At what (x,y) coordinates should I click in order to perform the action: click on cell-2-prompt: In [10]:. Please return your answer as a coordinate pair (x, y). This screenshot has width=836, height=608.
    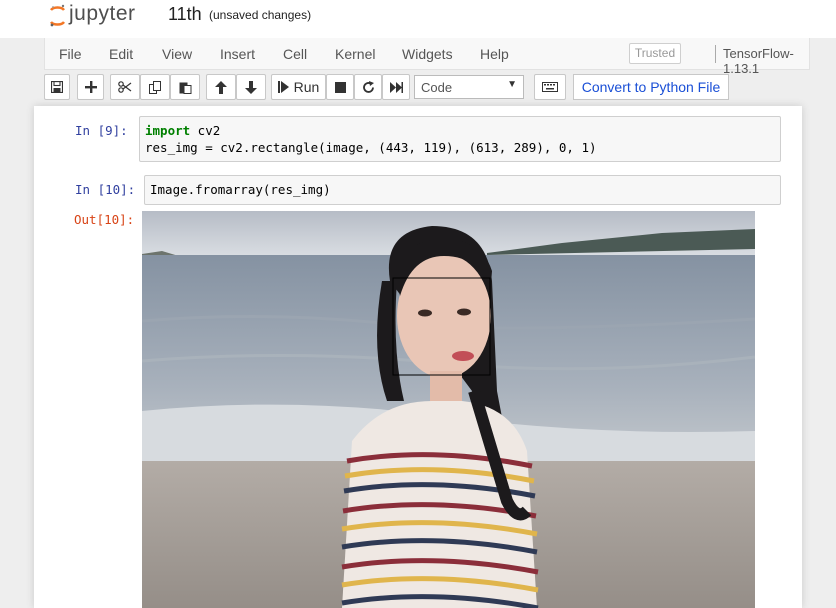
    Looking at the image, I should click on (105, 189).